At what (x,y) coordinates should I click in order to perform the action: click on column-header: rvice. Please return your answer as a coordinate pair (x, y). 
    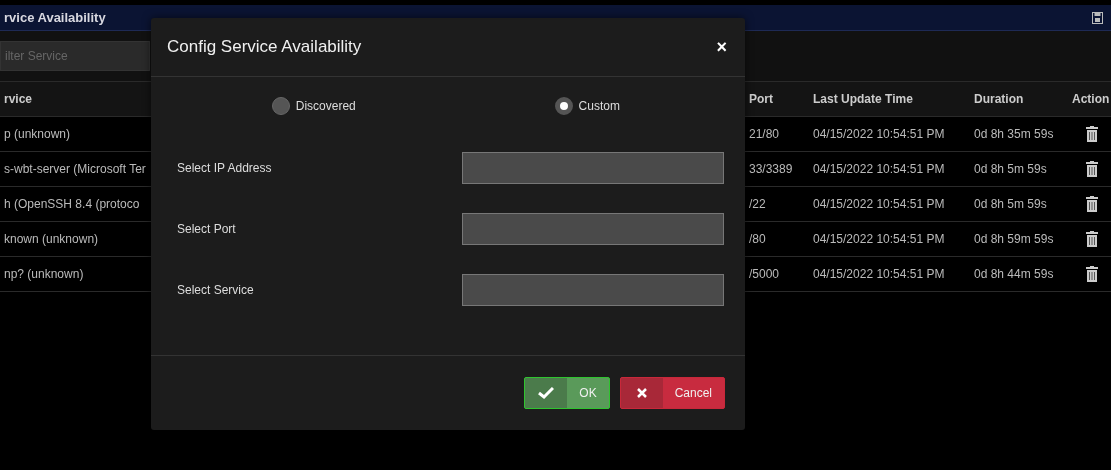
    Looking at the image, I should click on (75, 99).